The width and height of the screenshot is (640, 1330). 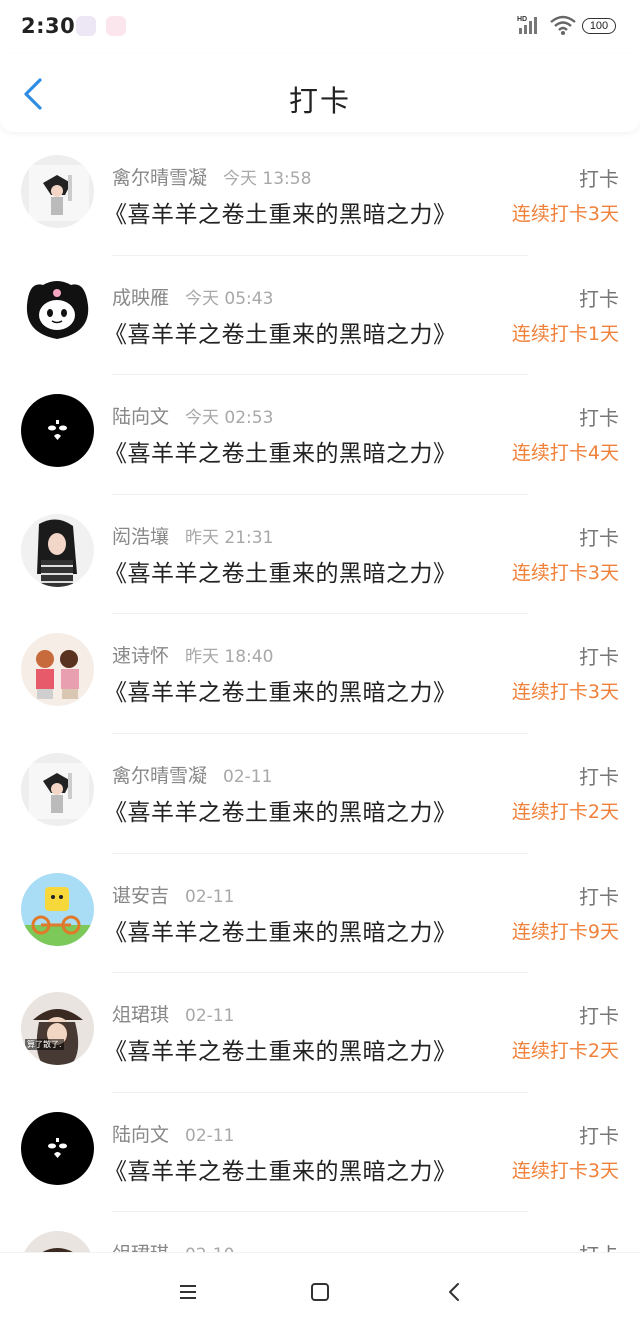 I want to click on user-name: 成映雁, so click(x=140, y=298).